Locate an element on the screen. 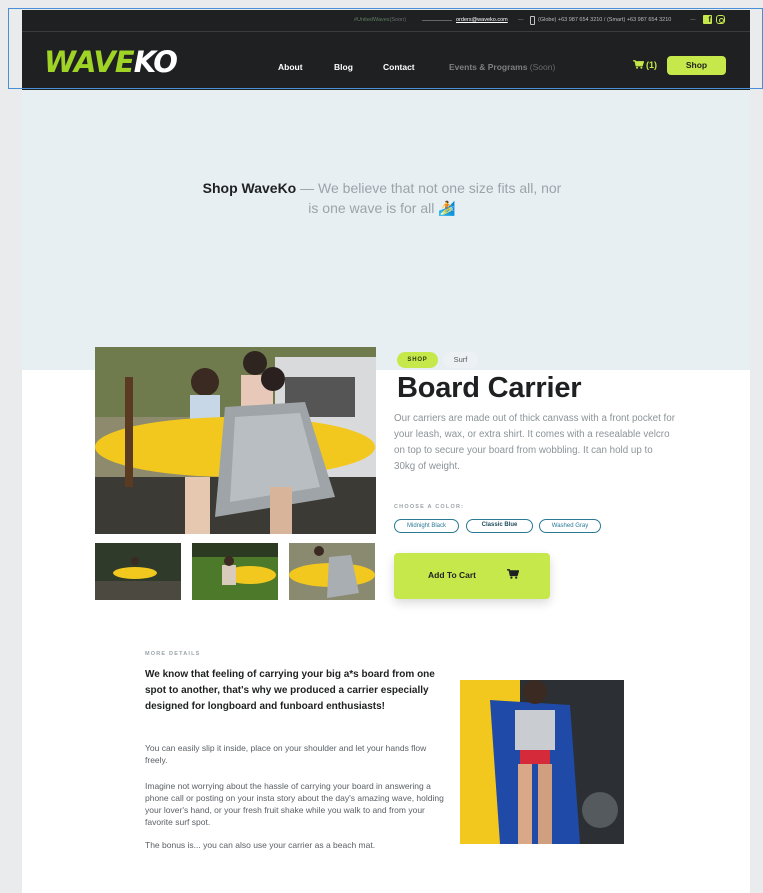 The width and height of the screenshot is (763, 893). logo-wave: WAVE is located at coordinates (89, 62).